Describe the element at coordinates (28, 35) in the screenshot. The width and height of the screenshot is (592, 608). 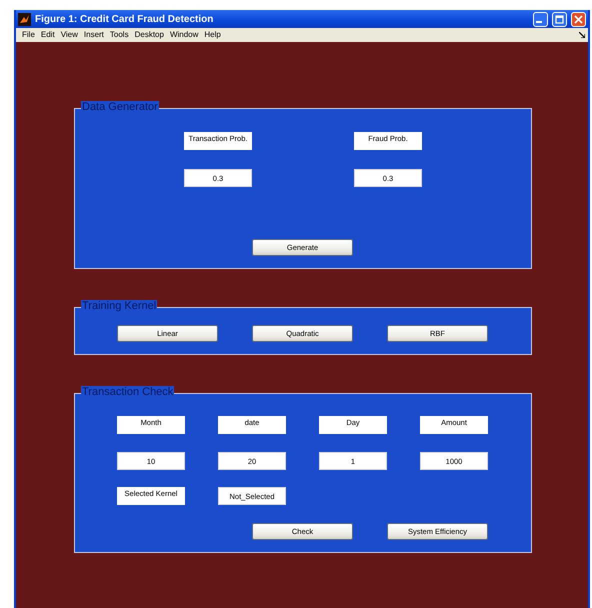
I see `menu-item: File` at that location.